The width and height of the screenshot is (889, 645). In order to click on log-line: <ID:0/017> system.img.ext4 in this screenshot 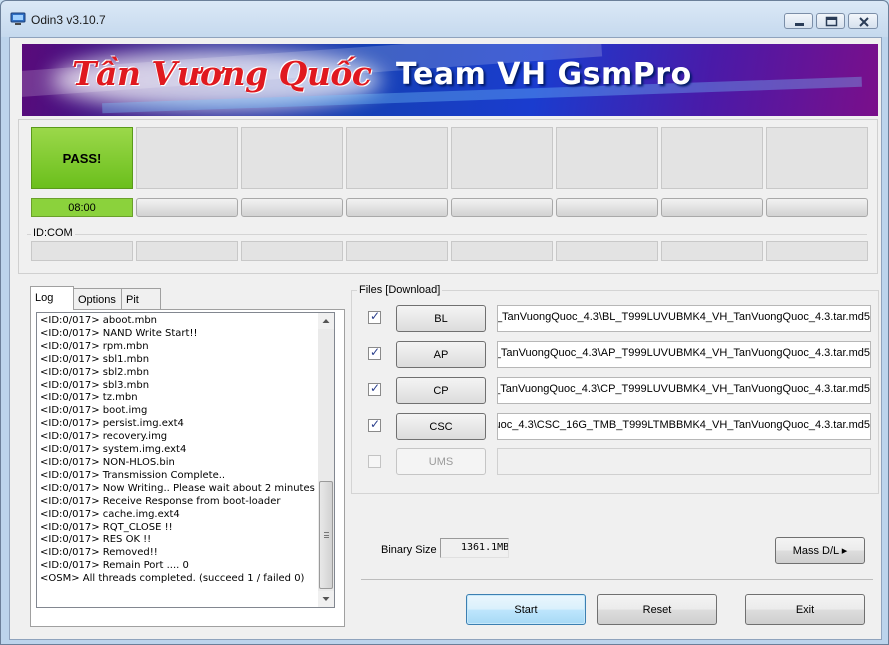, I will do `click(113, 450)`.